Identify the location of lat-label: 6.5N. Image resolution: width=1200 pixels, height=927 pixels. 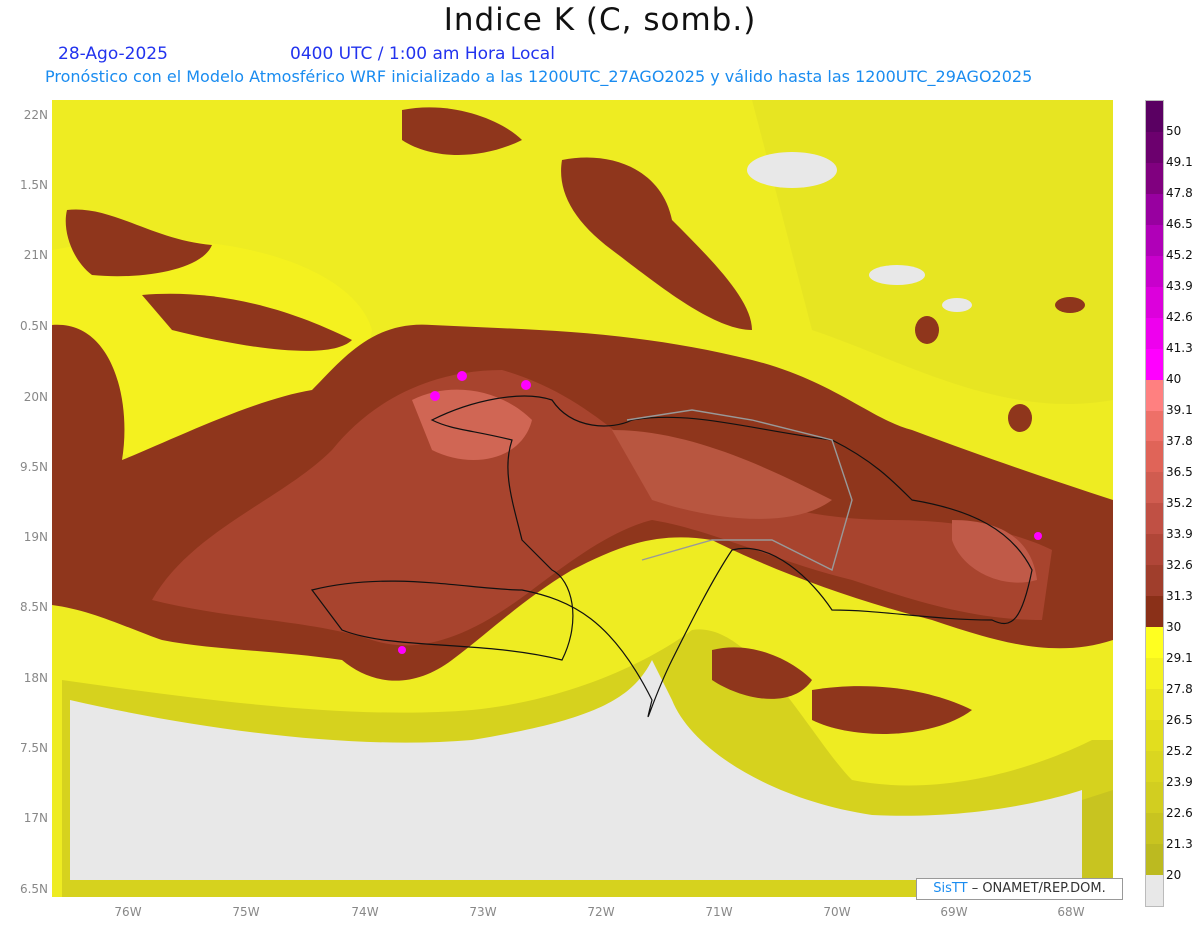
(33, 889).